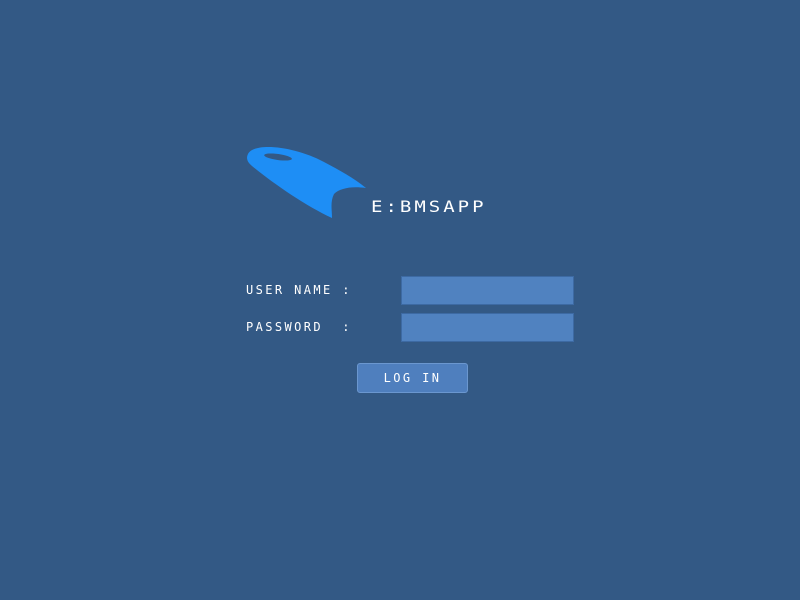  Describe the element at coordinates (487, 290) in the screenshot. I see `username-input` at that location.